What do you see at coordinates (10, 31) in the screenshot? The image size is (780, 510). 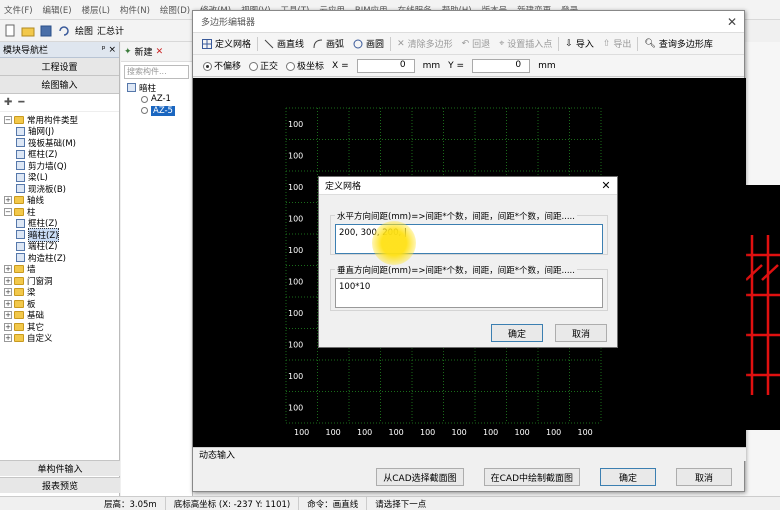 I see `new-file-icon` at bounding box center [10, 31].